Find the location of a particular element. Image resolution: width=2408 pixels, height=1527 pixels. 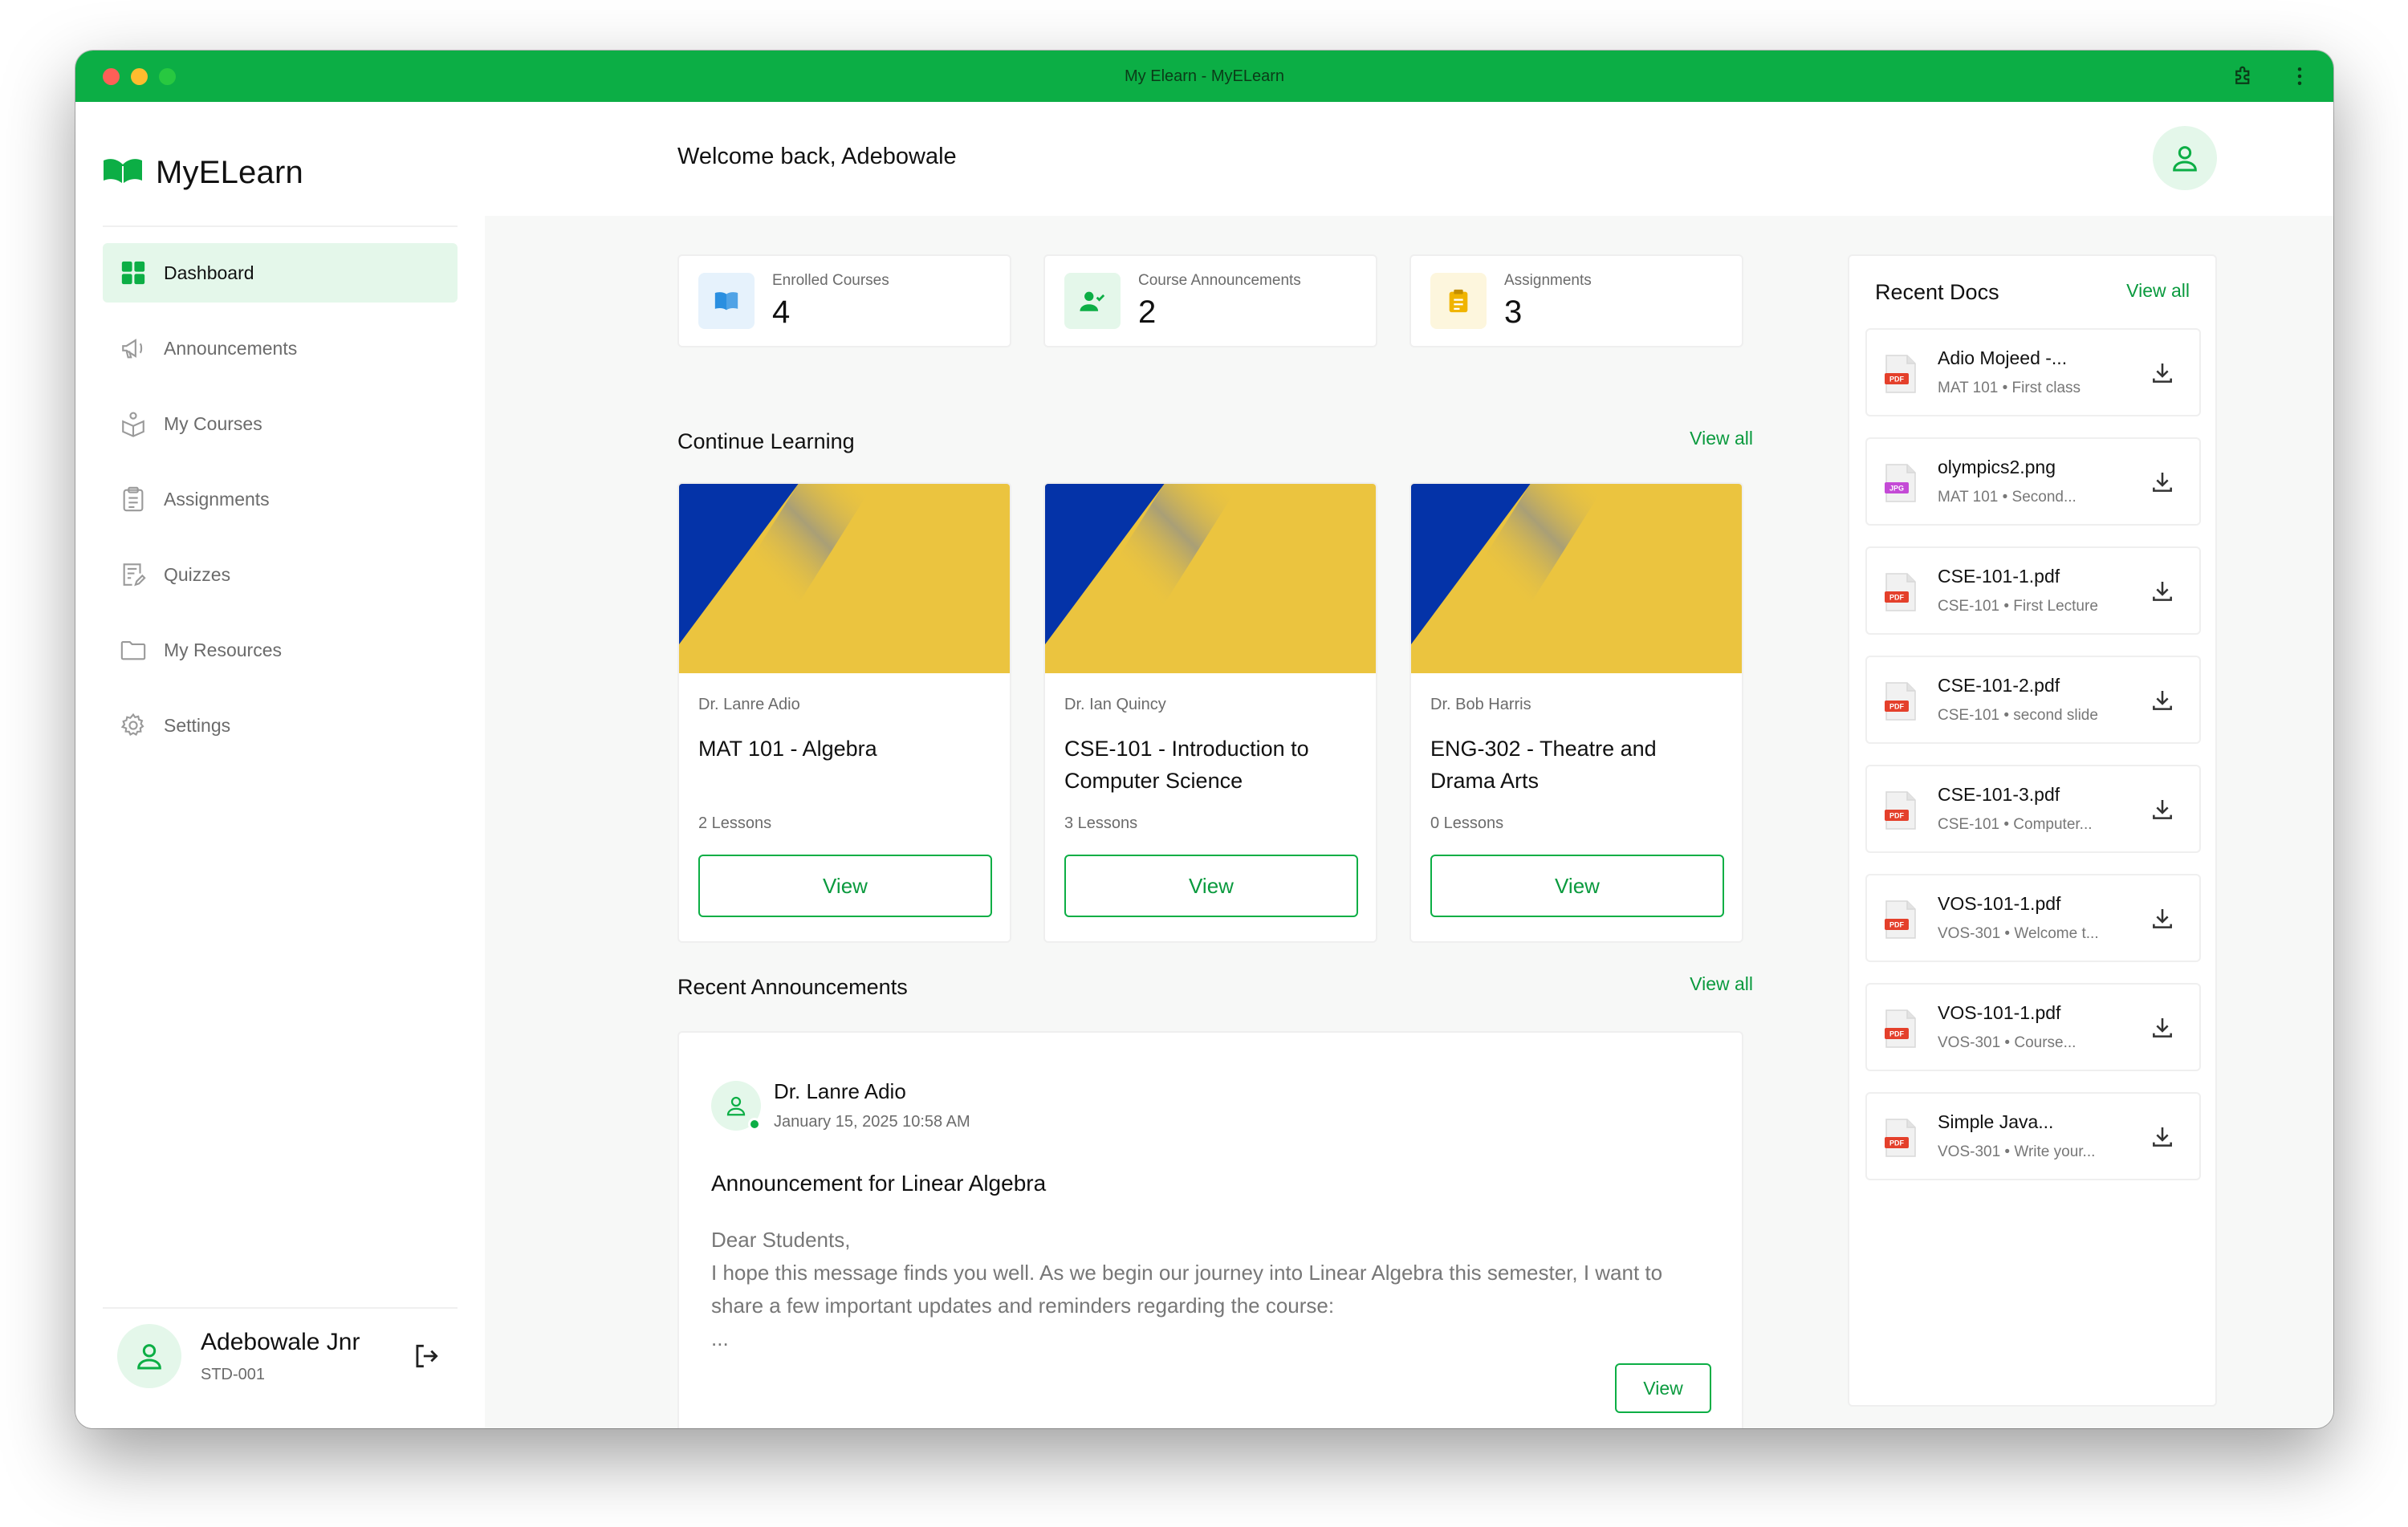

sidebar-item-label: Assignments is located at coordinates (217, 499).